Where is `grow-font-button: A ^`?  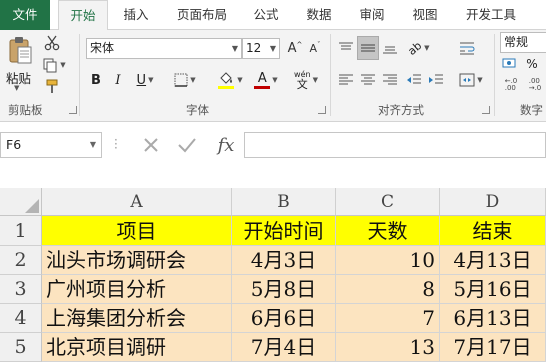
grow-font-button: A ^ is located at coordinates (295, 48).